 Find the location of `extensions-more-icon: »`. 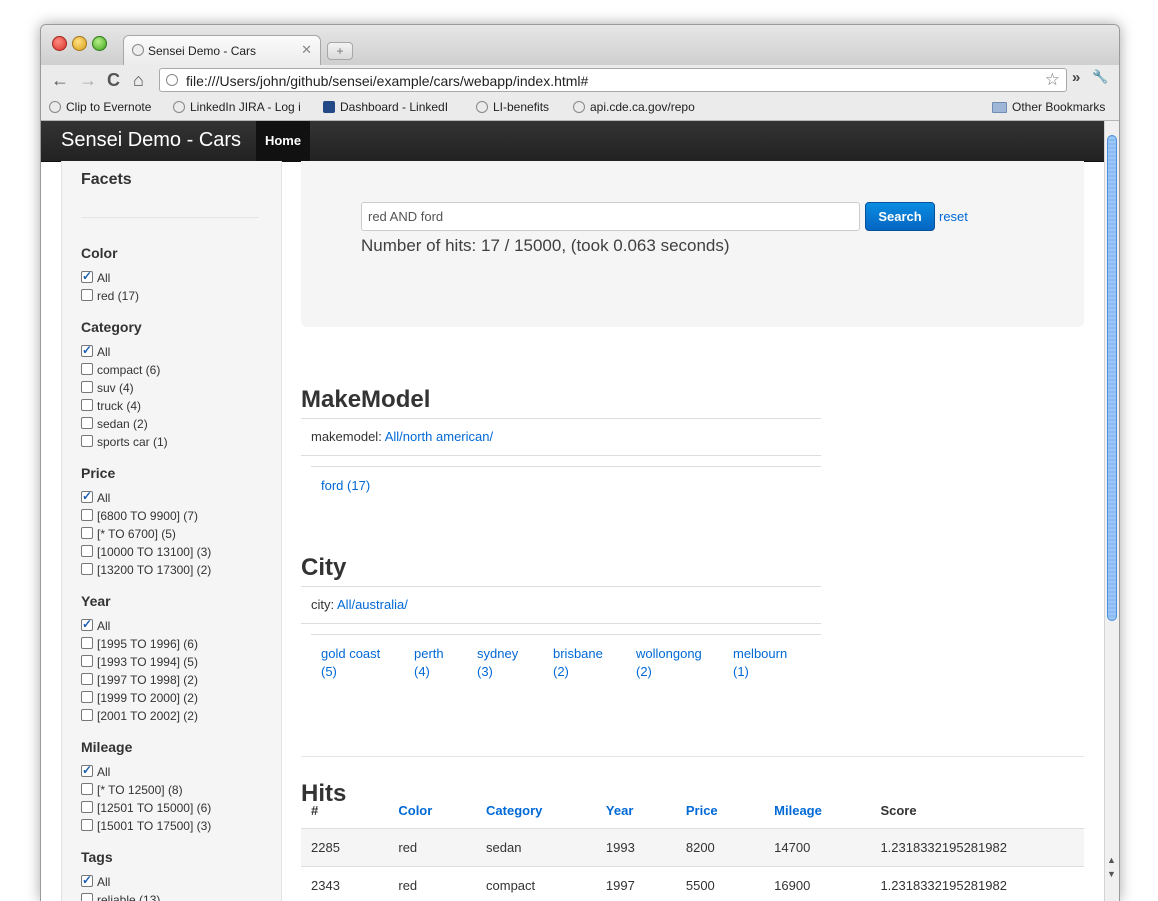

extensions-more-icon: » is located at coordinates (1076, 77).